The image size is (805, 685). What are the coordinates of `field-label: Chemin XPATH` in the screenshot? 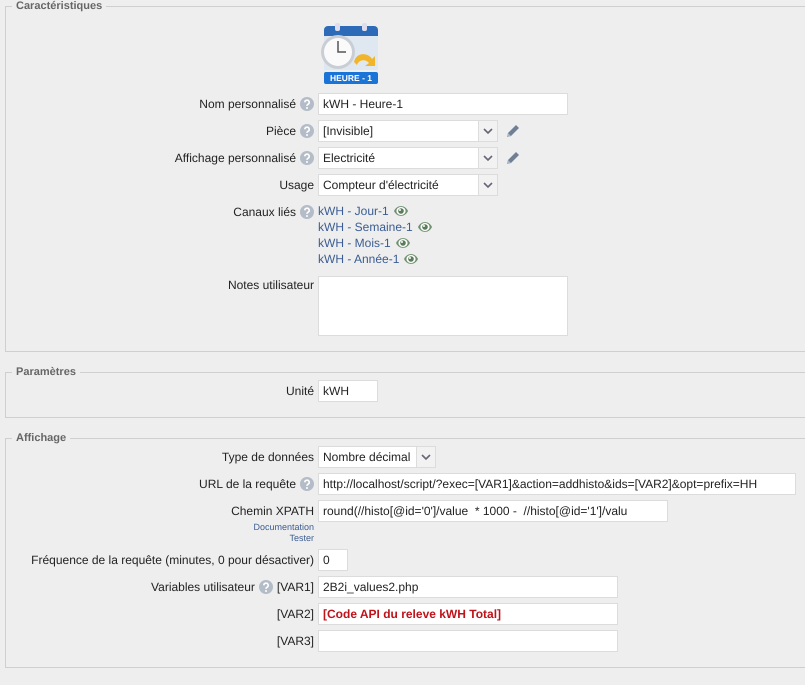 It's located at (272, 511).